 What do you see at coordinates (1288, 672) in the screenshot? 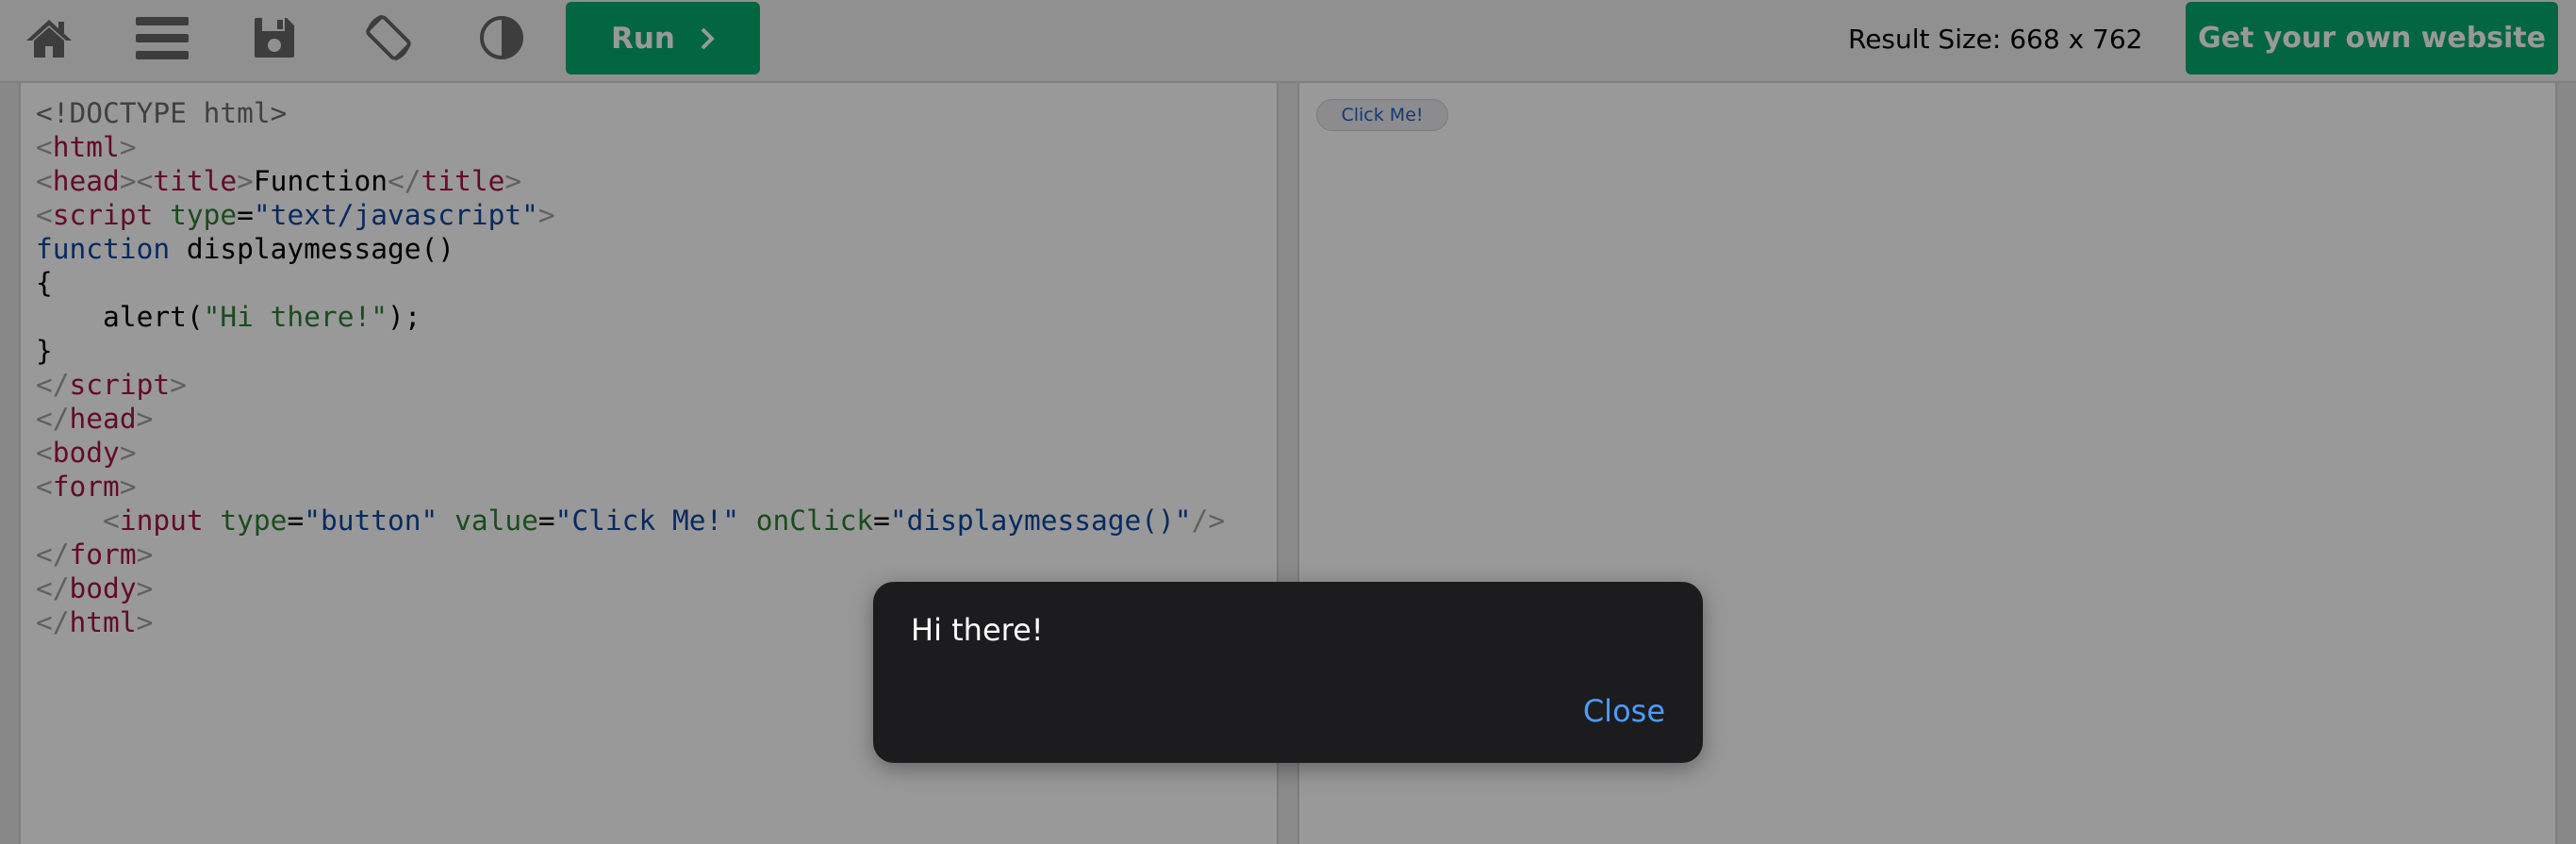
I see `alert-dialog: Hi there! Close` at bounding box center [1288, 672].